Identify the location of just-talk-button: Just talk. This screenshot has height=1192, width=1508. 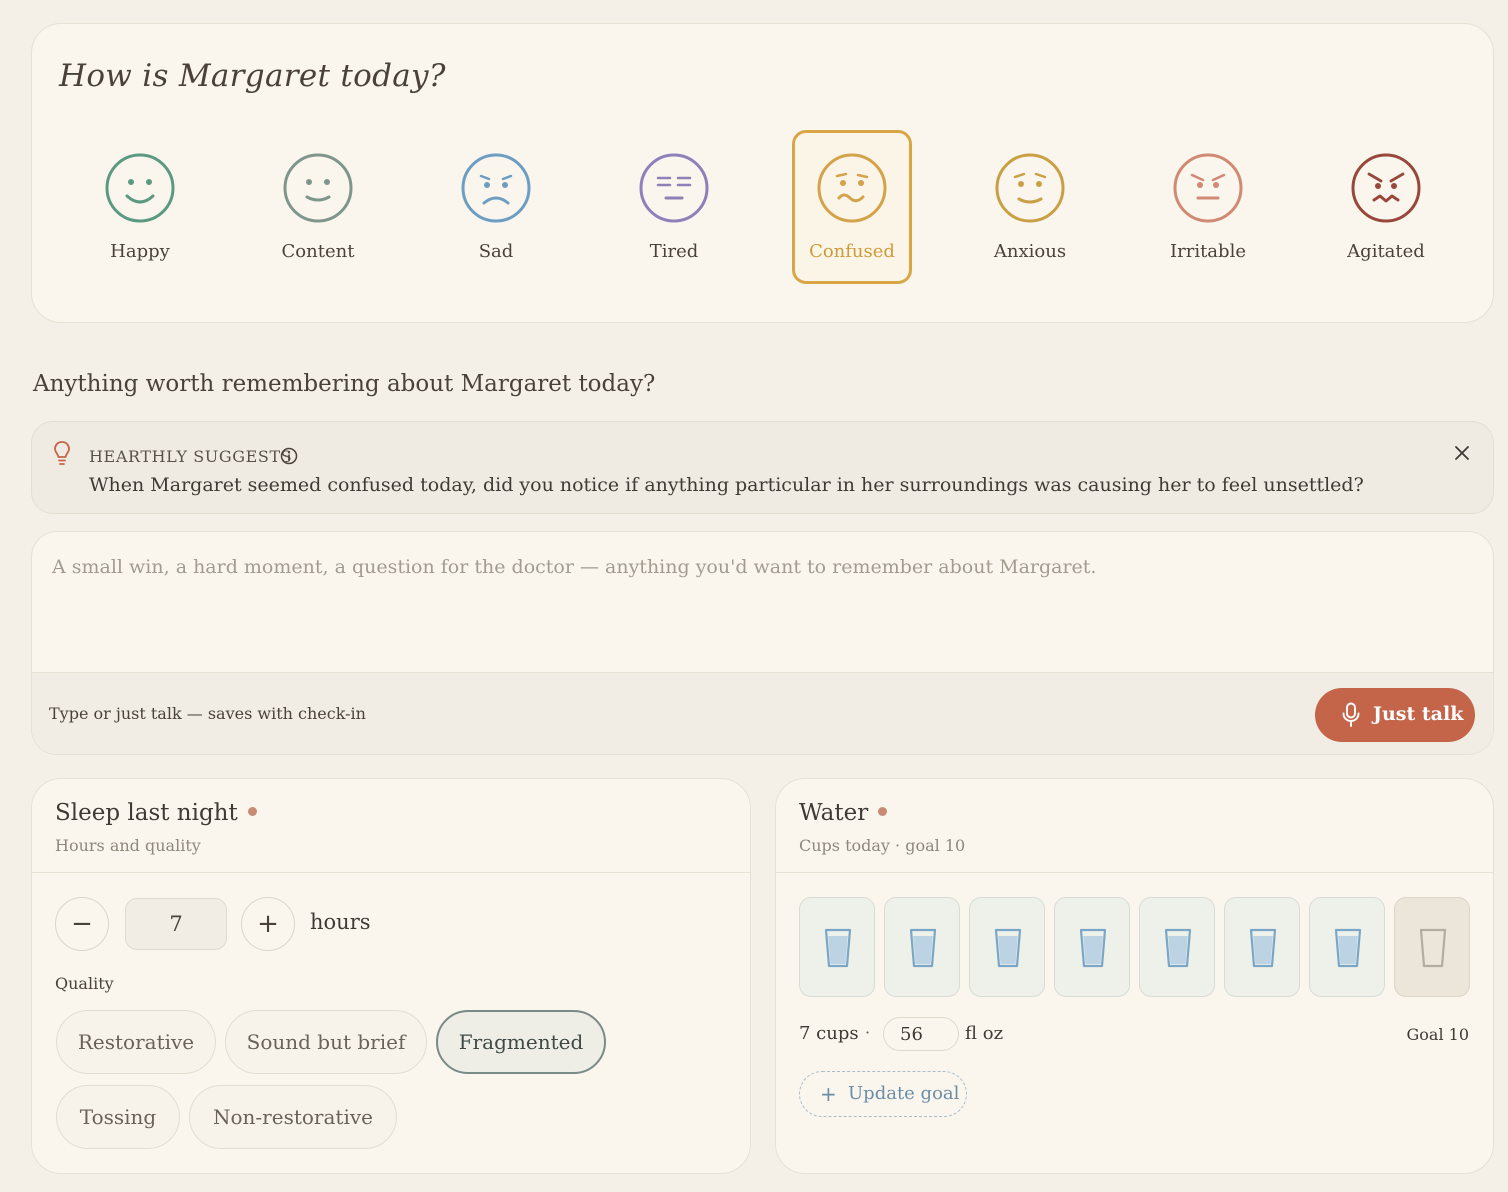
(1395, 715).